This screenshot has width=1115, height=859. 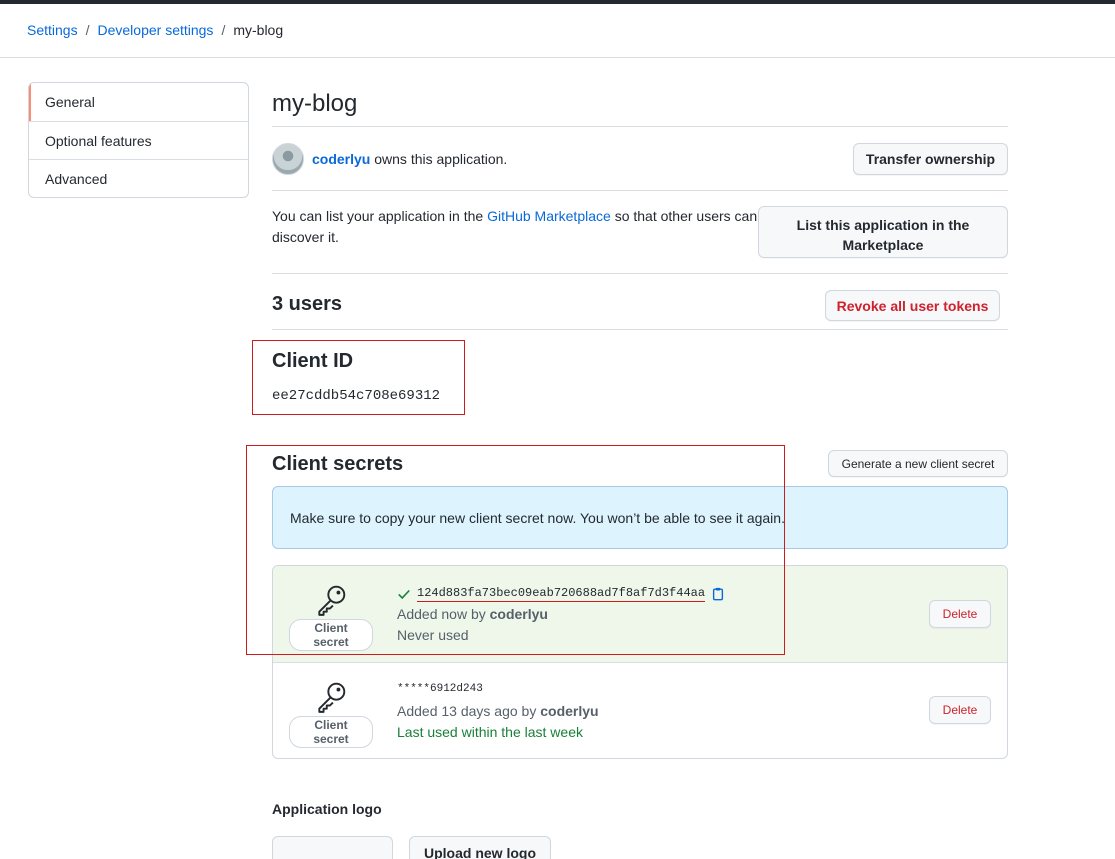 I want to click on old-secret-value: *****6912d243, so click(x=440, y=689).